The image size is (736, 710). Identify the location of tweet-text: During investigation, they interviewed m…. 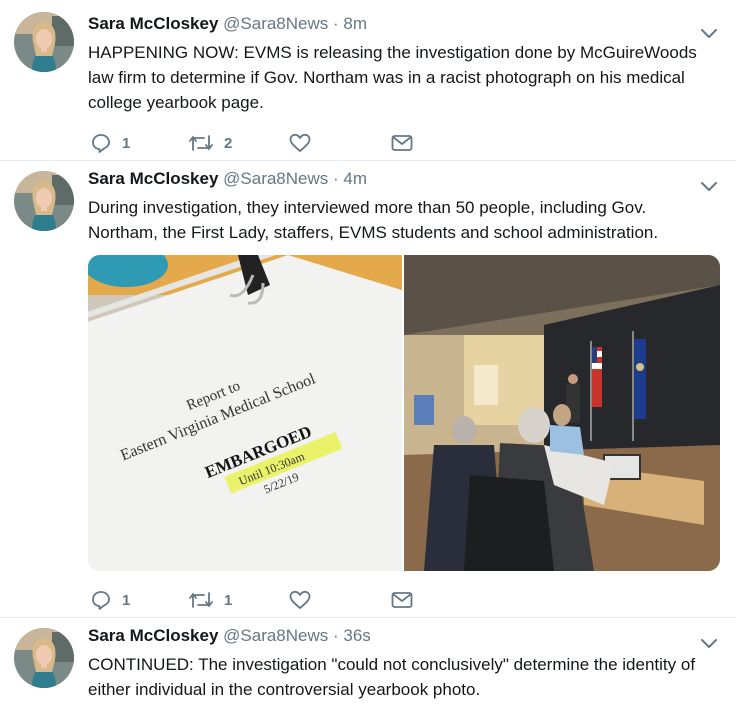
(373, 220).